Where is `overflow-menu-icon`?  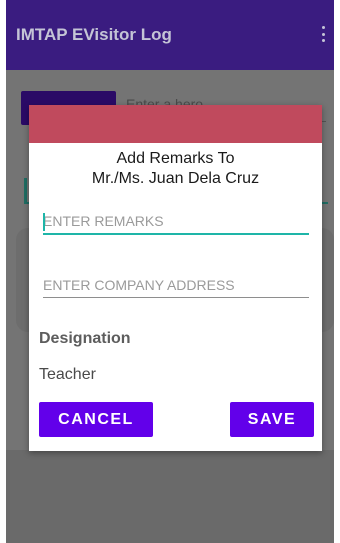 overflow-menu-icon is located at coordinates (323, 34).